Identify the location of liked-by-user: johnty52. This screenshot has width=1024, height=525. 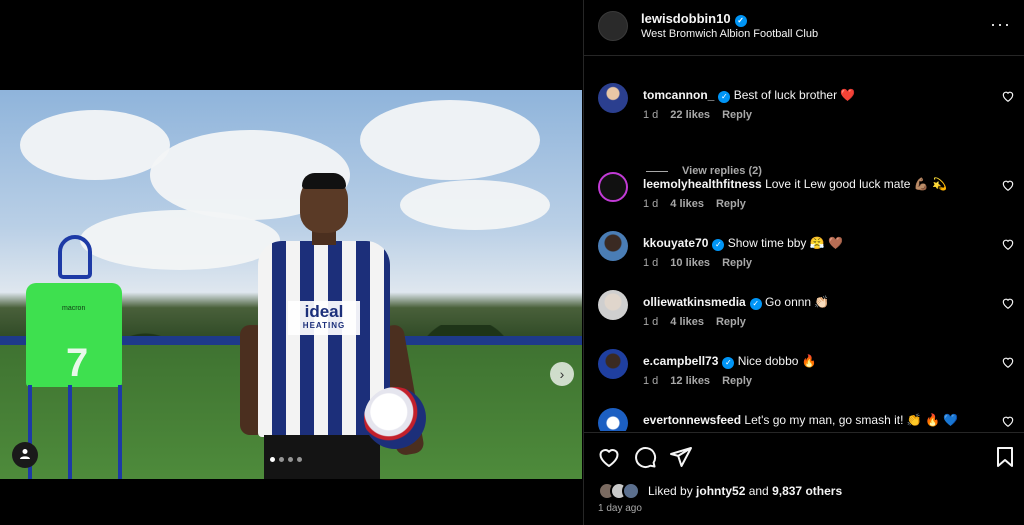
(720, 491).